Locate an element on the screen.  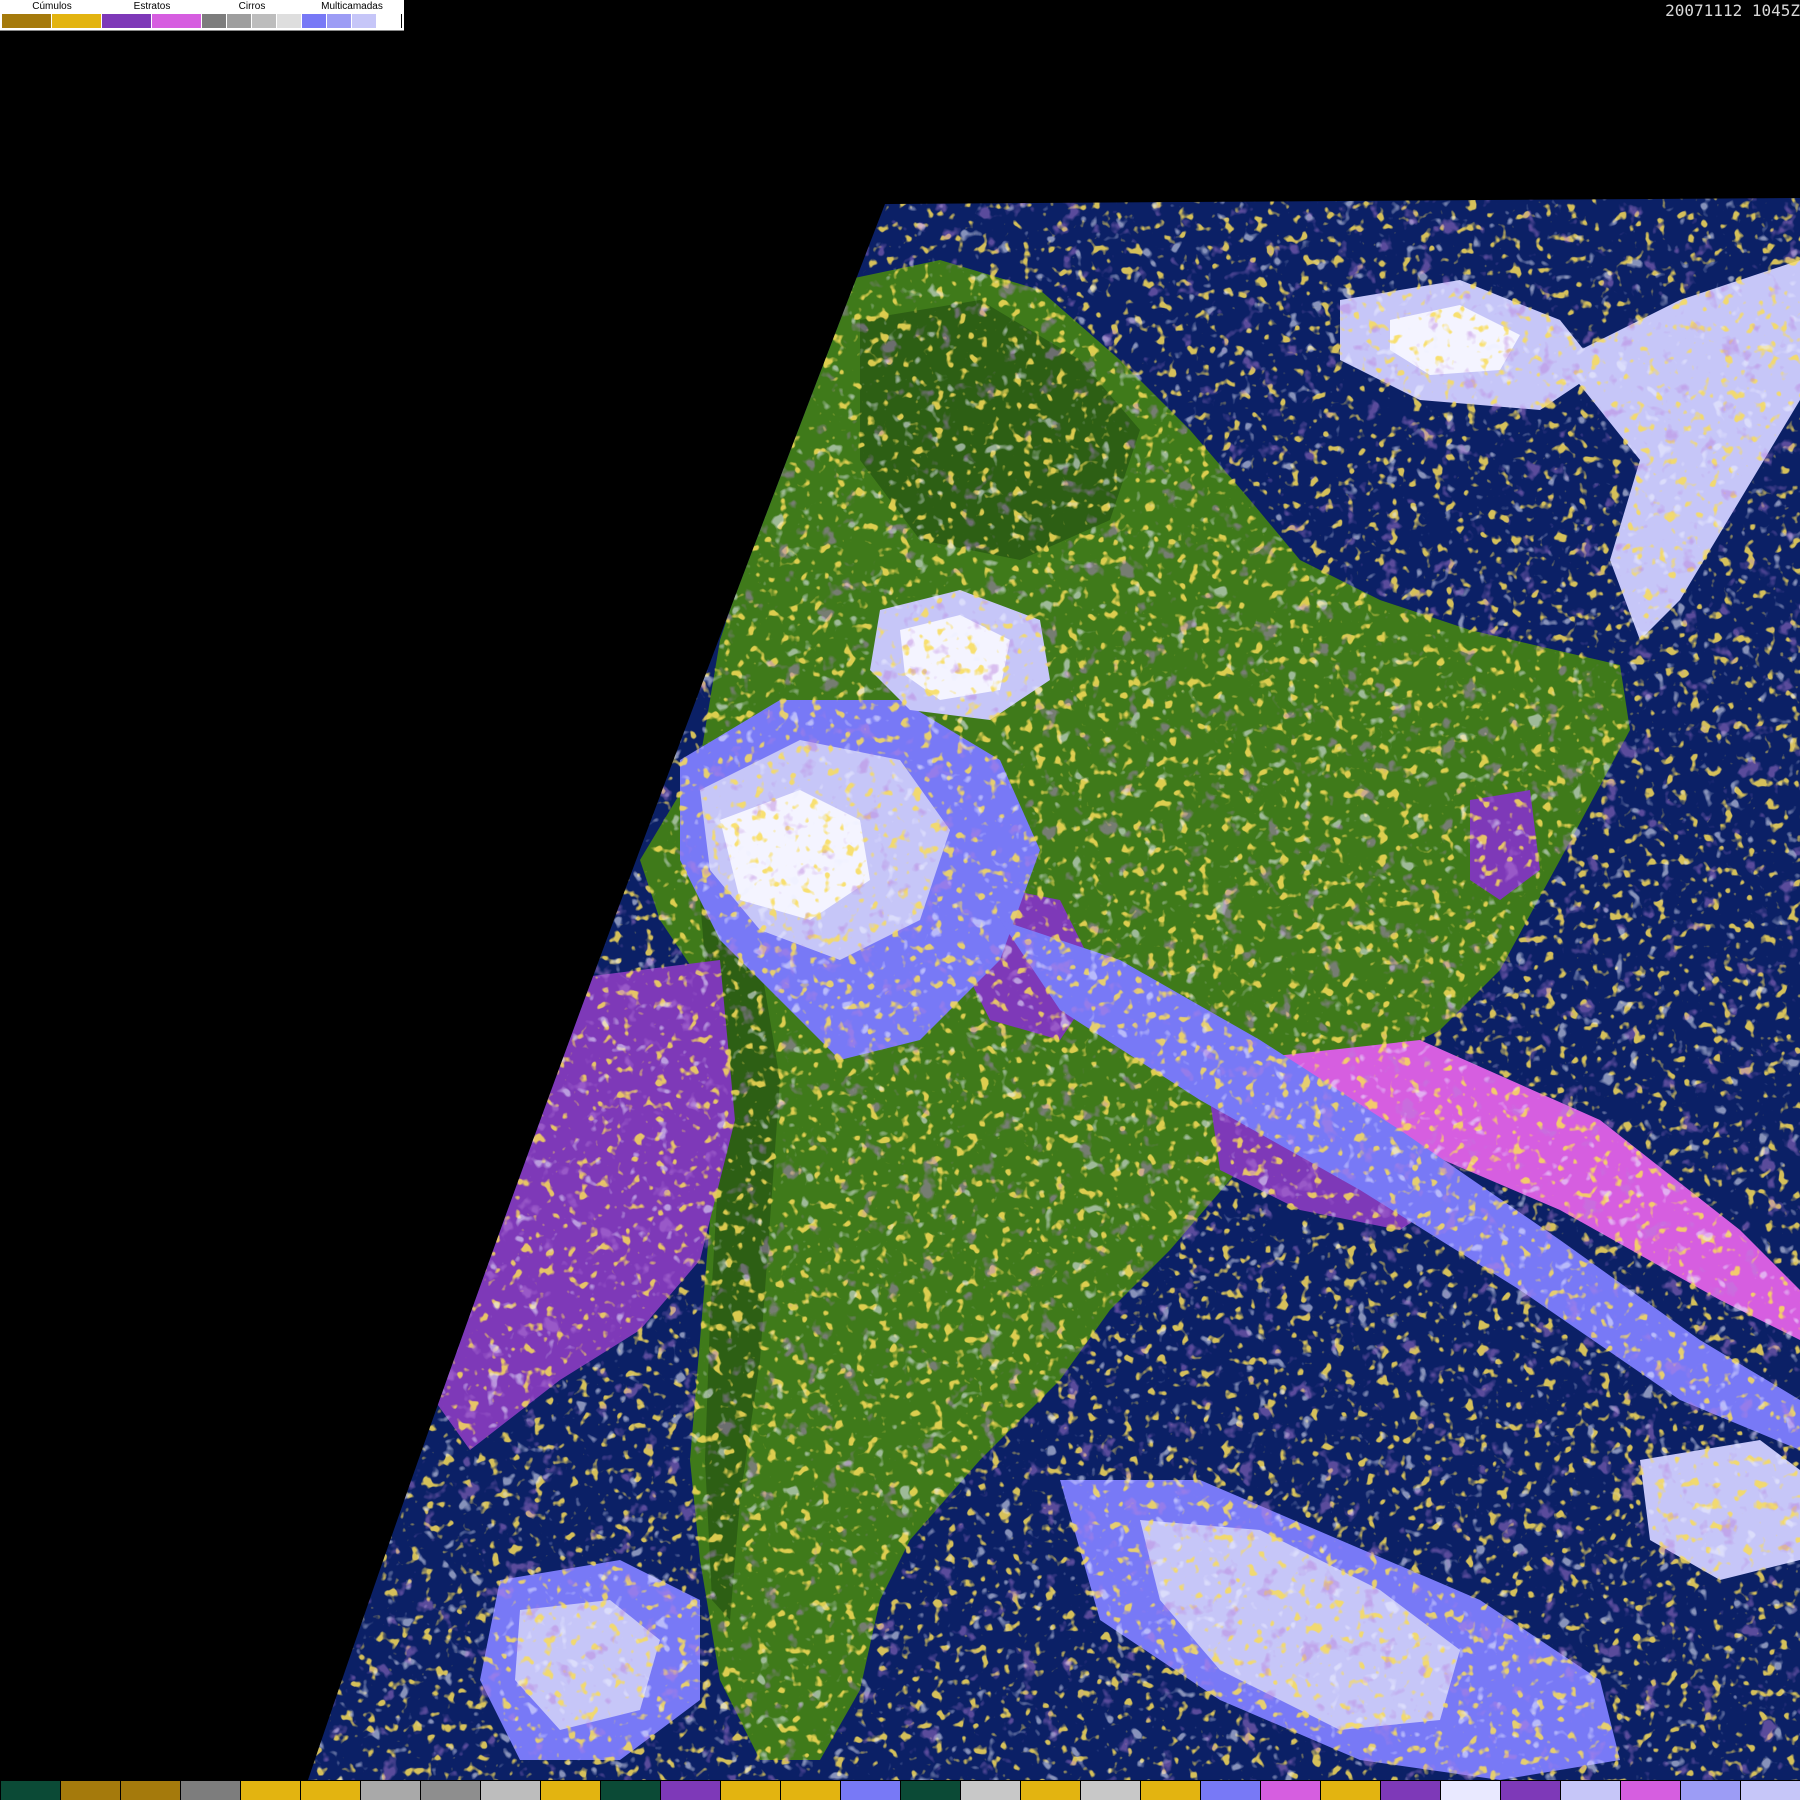
legend-label: Cúmulos is located at coordinates (52, 6).